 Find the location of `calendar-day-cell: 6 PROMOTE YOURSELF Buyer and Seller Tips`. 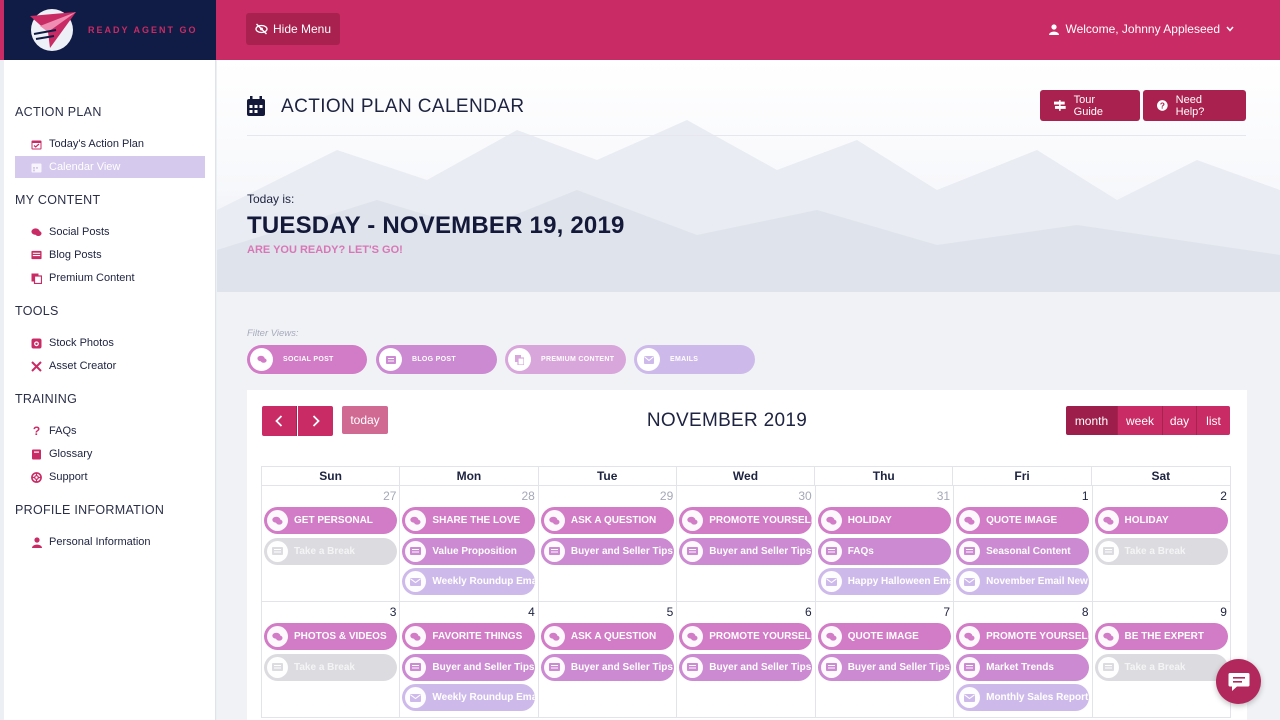

calendar-day-cell: 6 PROMOTE YOURSELF Buyer and Seller Tips is located at coordinates (746, 660).